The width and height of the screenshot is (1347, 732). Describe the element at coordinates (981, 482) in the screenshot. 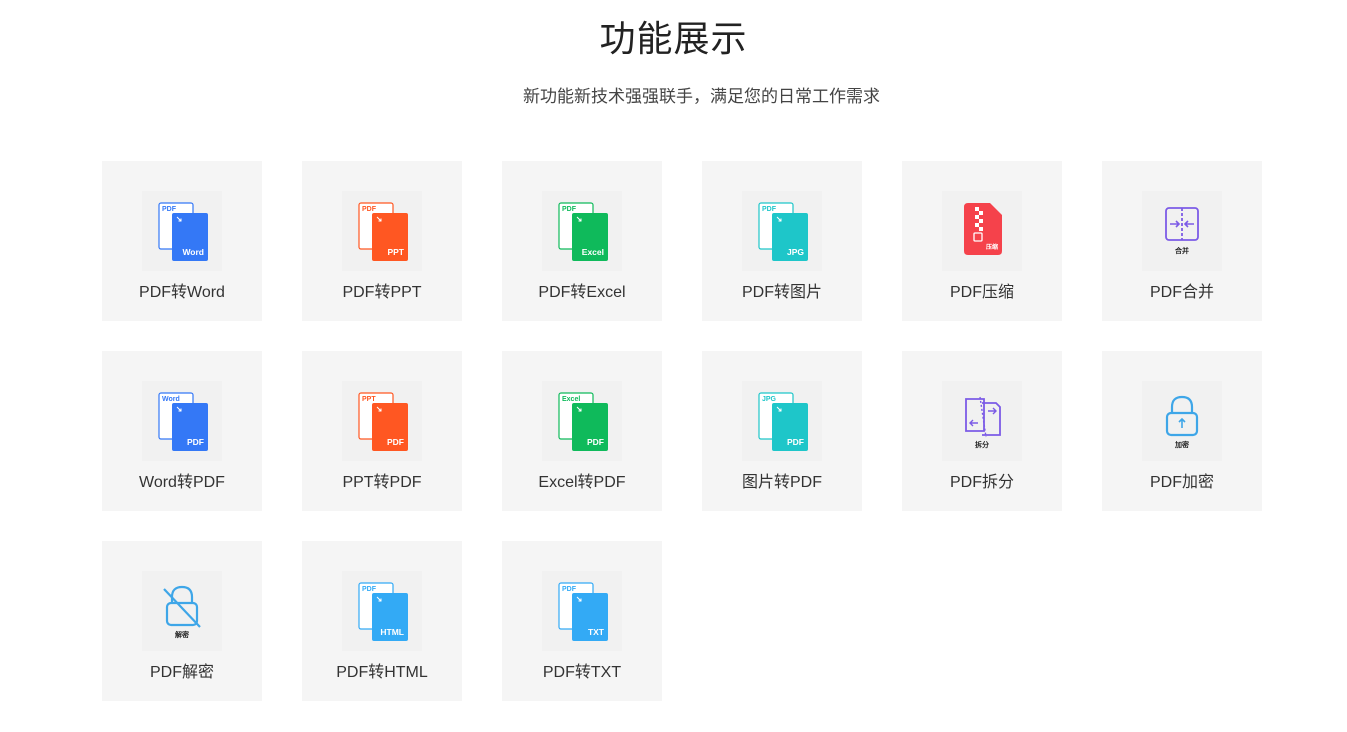

I see `tool-card-label: PDF拆分` at that location.